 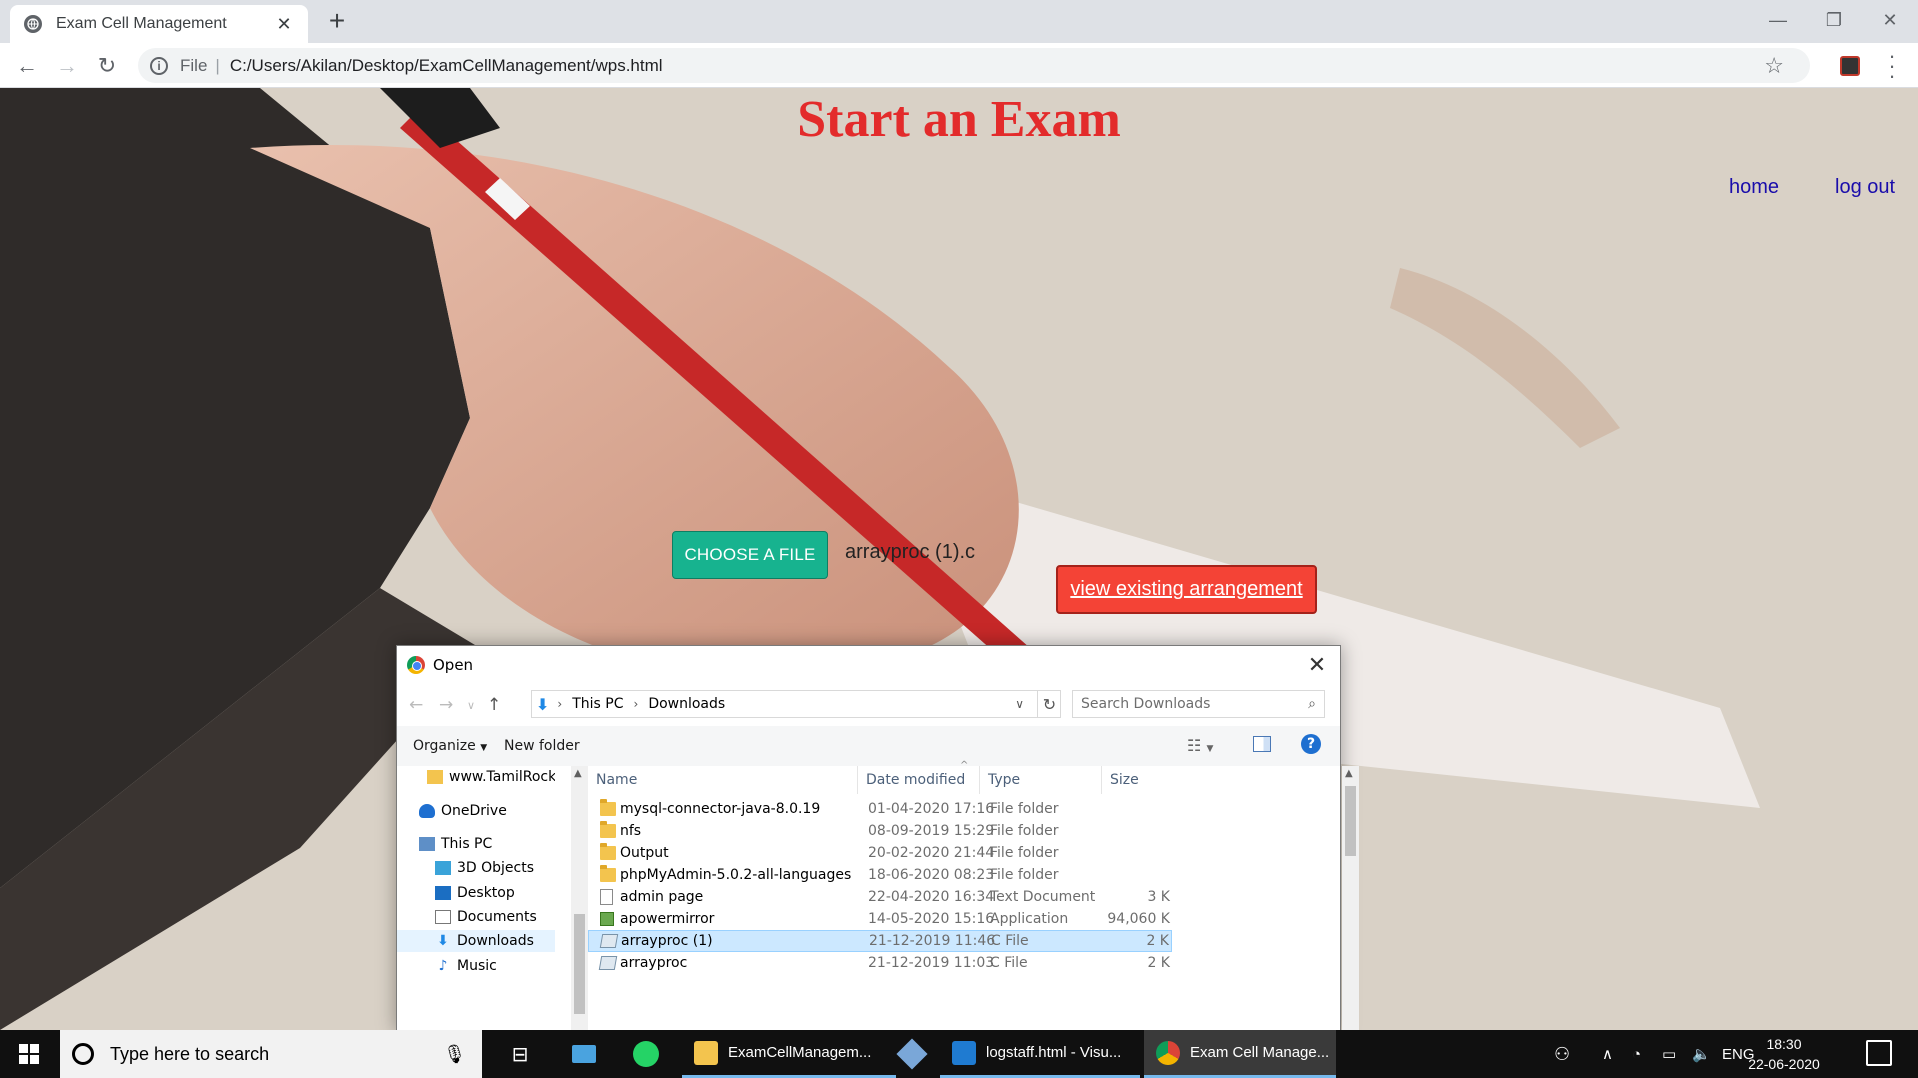 What do you see at coordinates (477, 966) in the screenshot?
I see `nav-item-label: Music` at bounding box center [477, 966].